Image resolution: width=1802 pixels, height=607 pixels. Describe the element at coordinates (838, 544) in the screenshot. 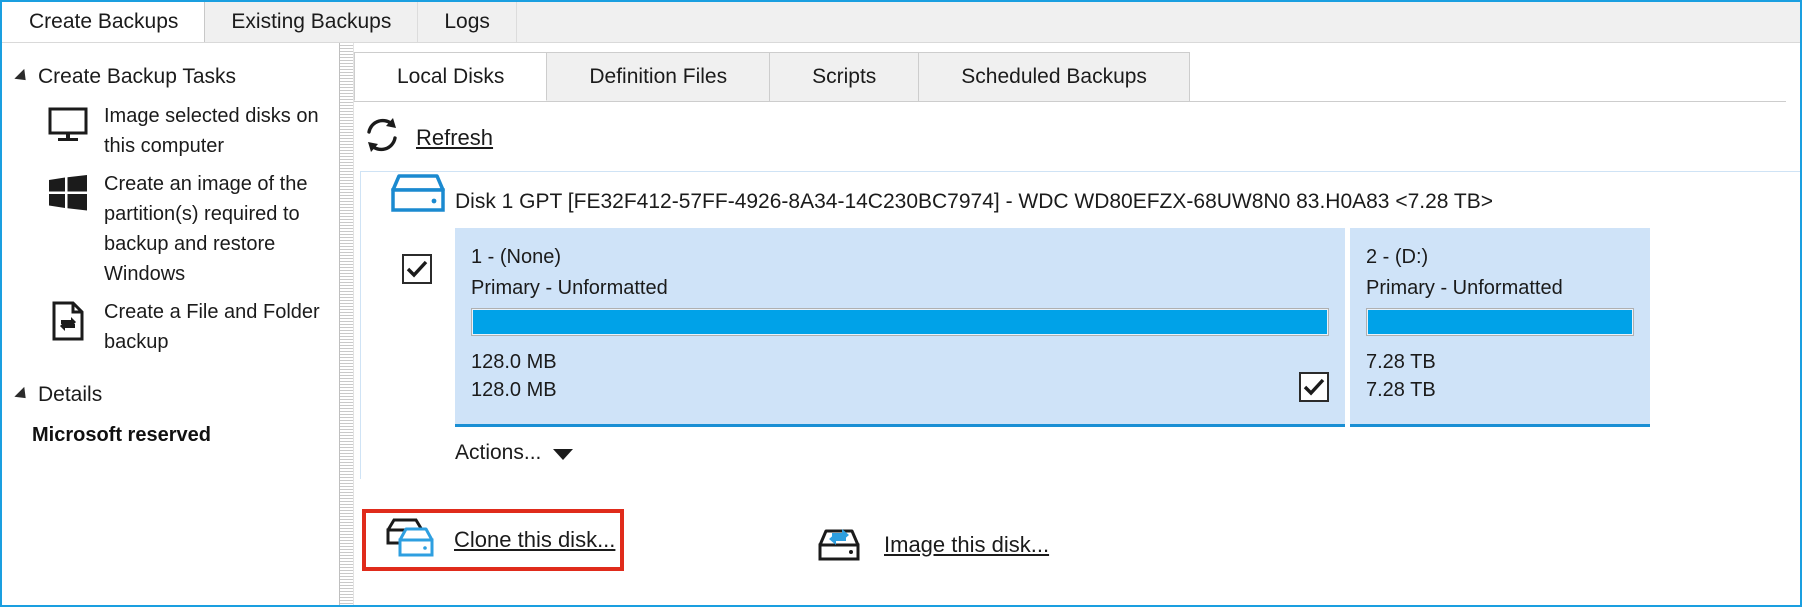

I see `image-disk-icon` at that location.